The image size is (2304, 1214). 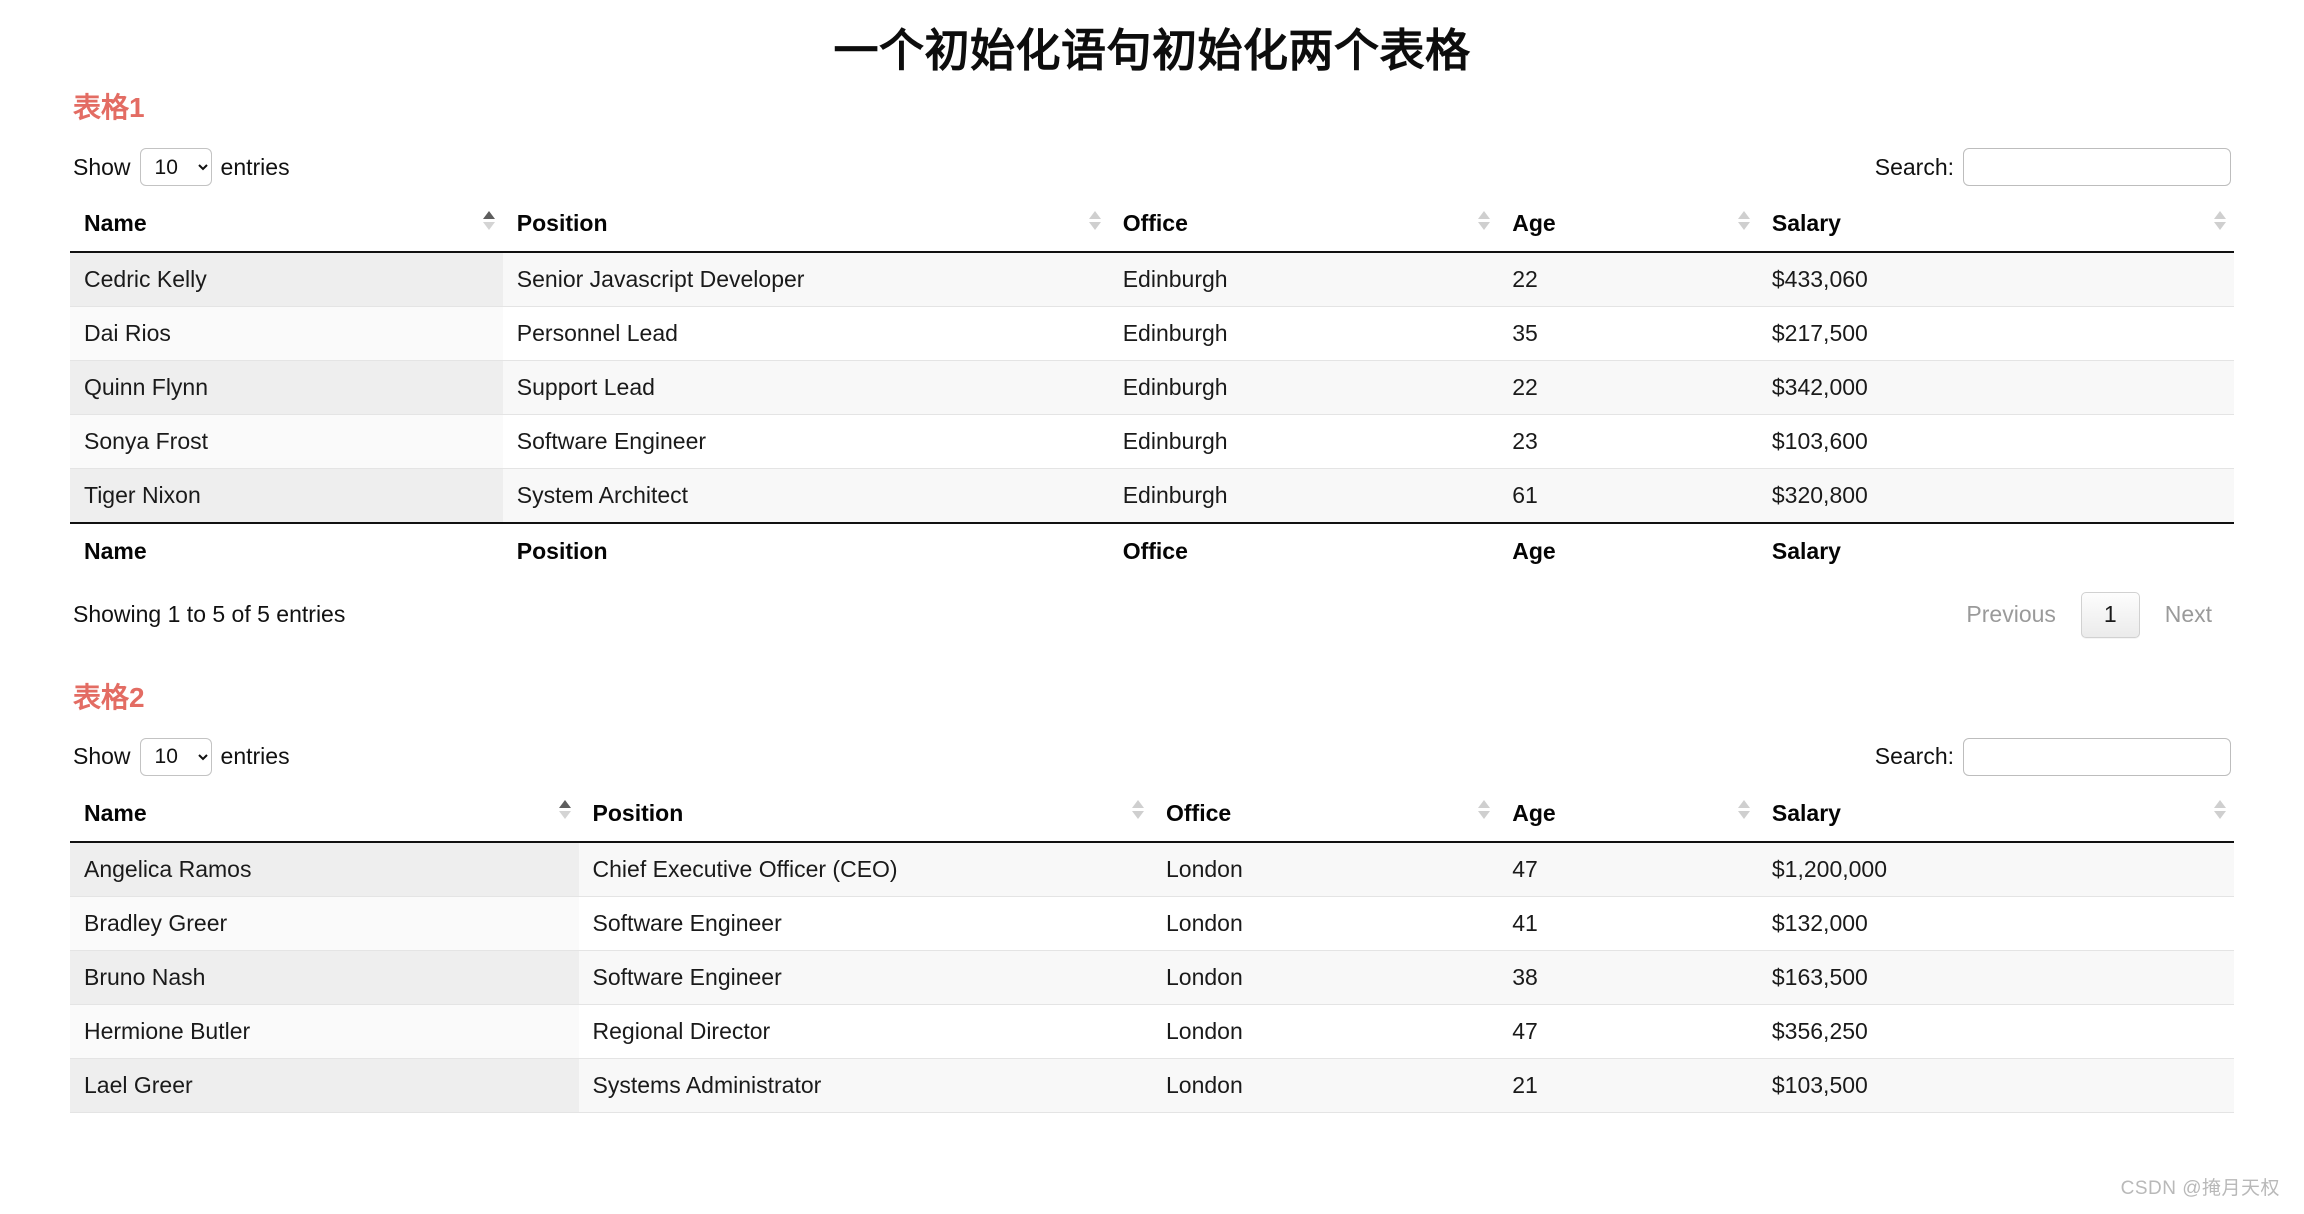 I want to click on csdn-watermark: CSDN @掩月天权, so click(x=2200, y=1188).